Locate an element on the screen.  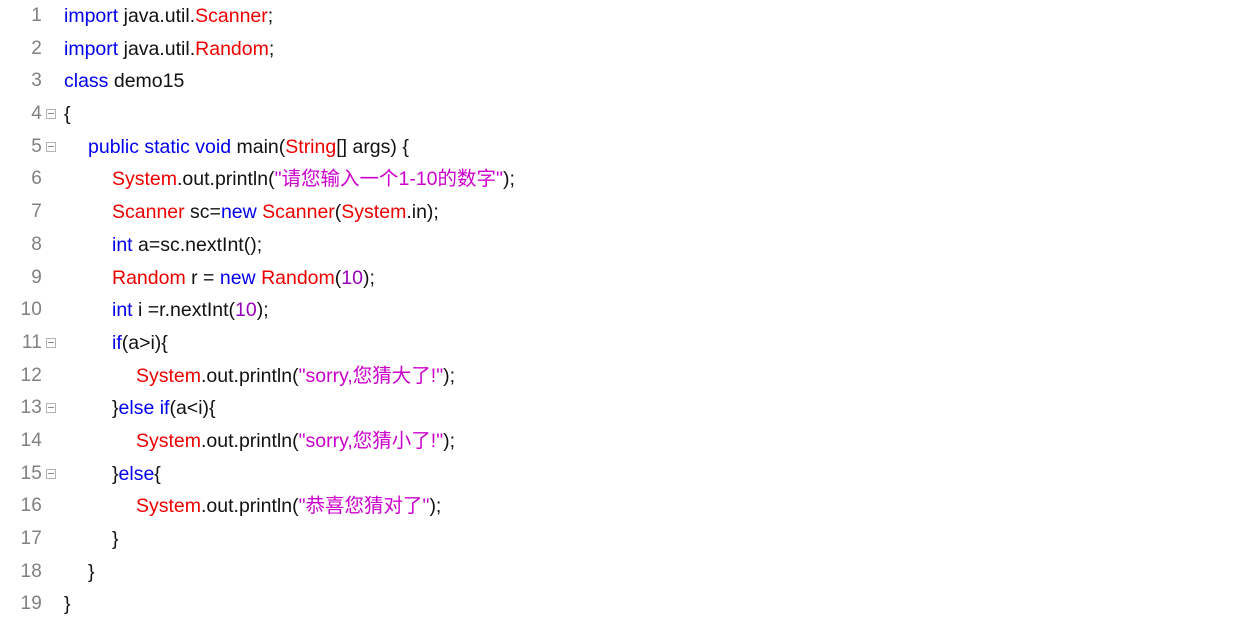
line-number: 5 is located at coordinates (36, 146).